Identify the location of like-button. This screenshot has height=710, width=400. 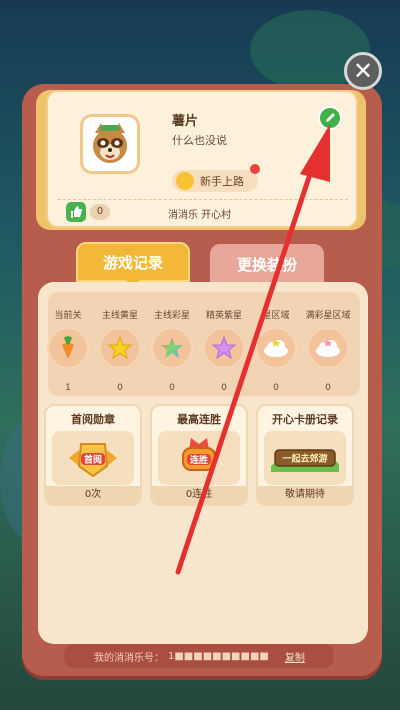
(76, 212).